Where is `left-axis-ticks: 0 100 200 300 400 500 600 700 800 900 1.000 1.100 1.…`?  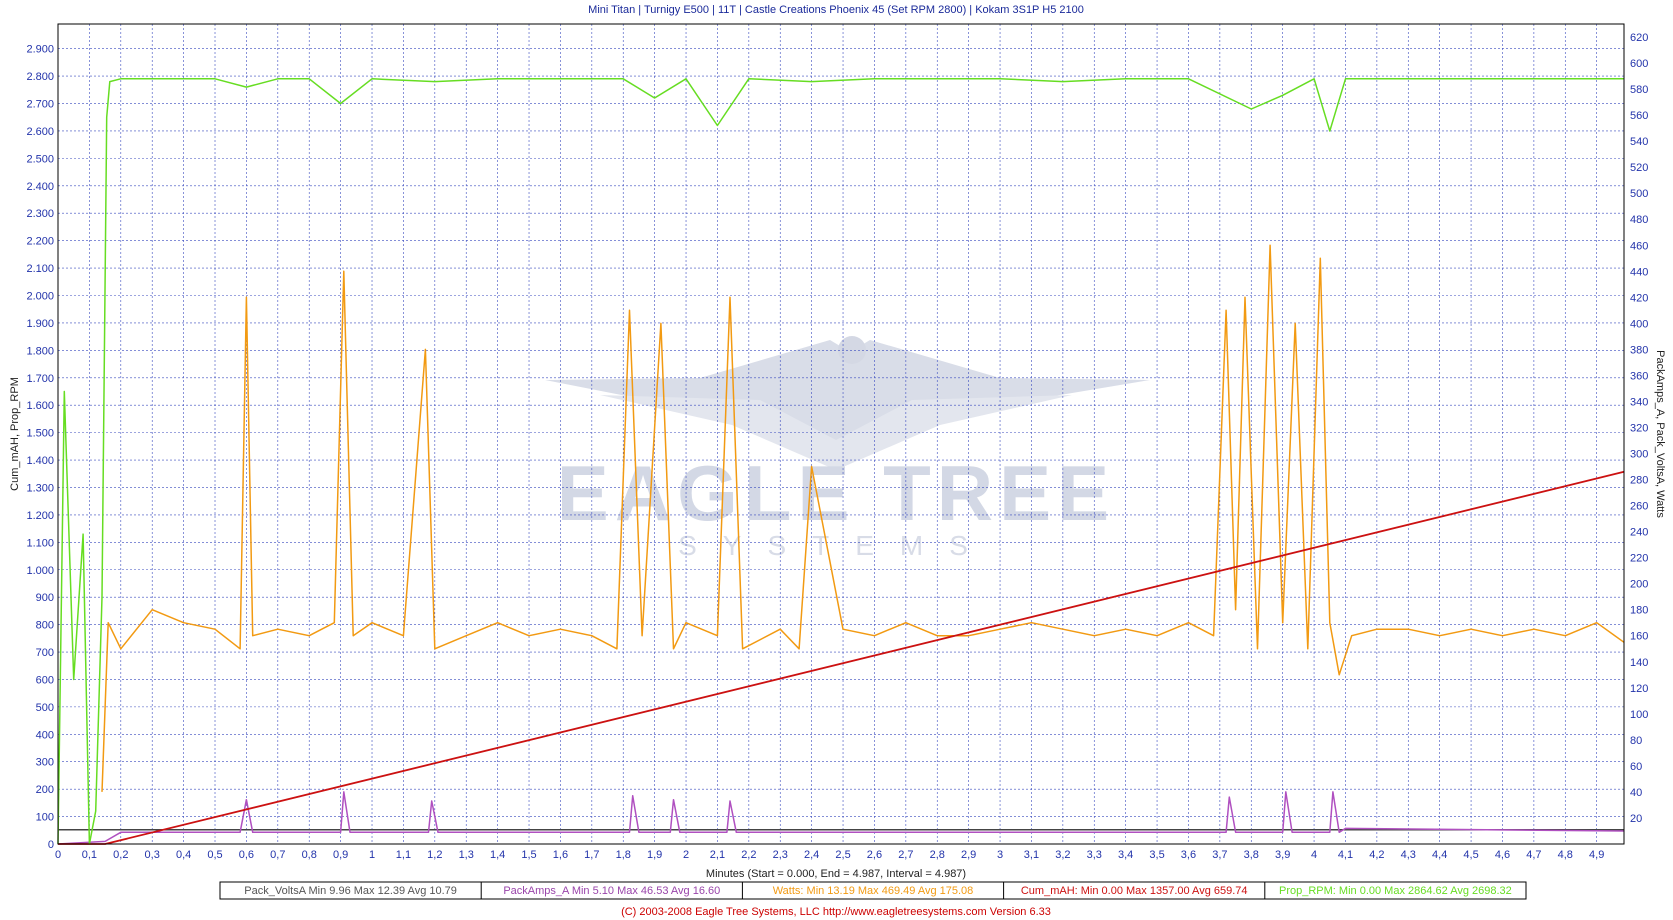 left-axis-ticks: 0 100 200 300 400 500 600 700 800 900 1.000 1.100 1.… is located at coordinates (40, 447).